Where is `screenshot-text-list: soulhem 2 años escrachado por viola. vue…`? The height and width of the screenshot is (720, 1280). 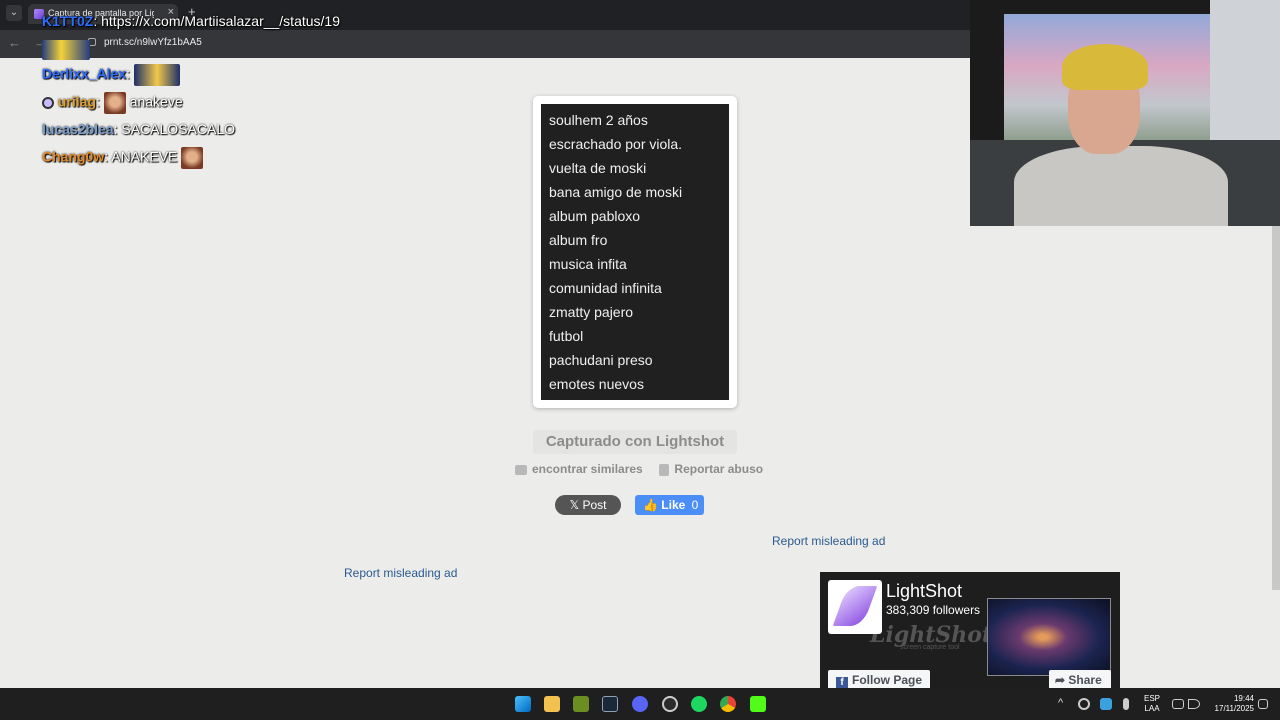 screenshot-text-list: soulhem 2 años escrachado por viola. vue… is located at coordinates (635, 251).